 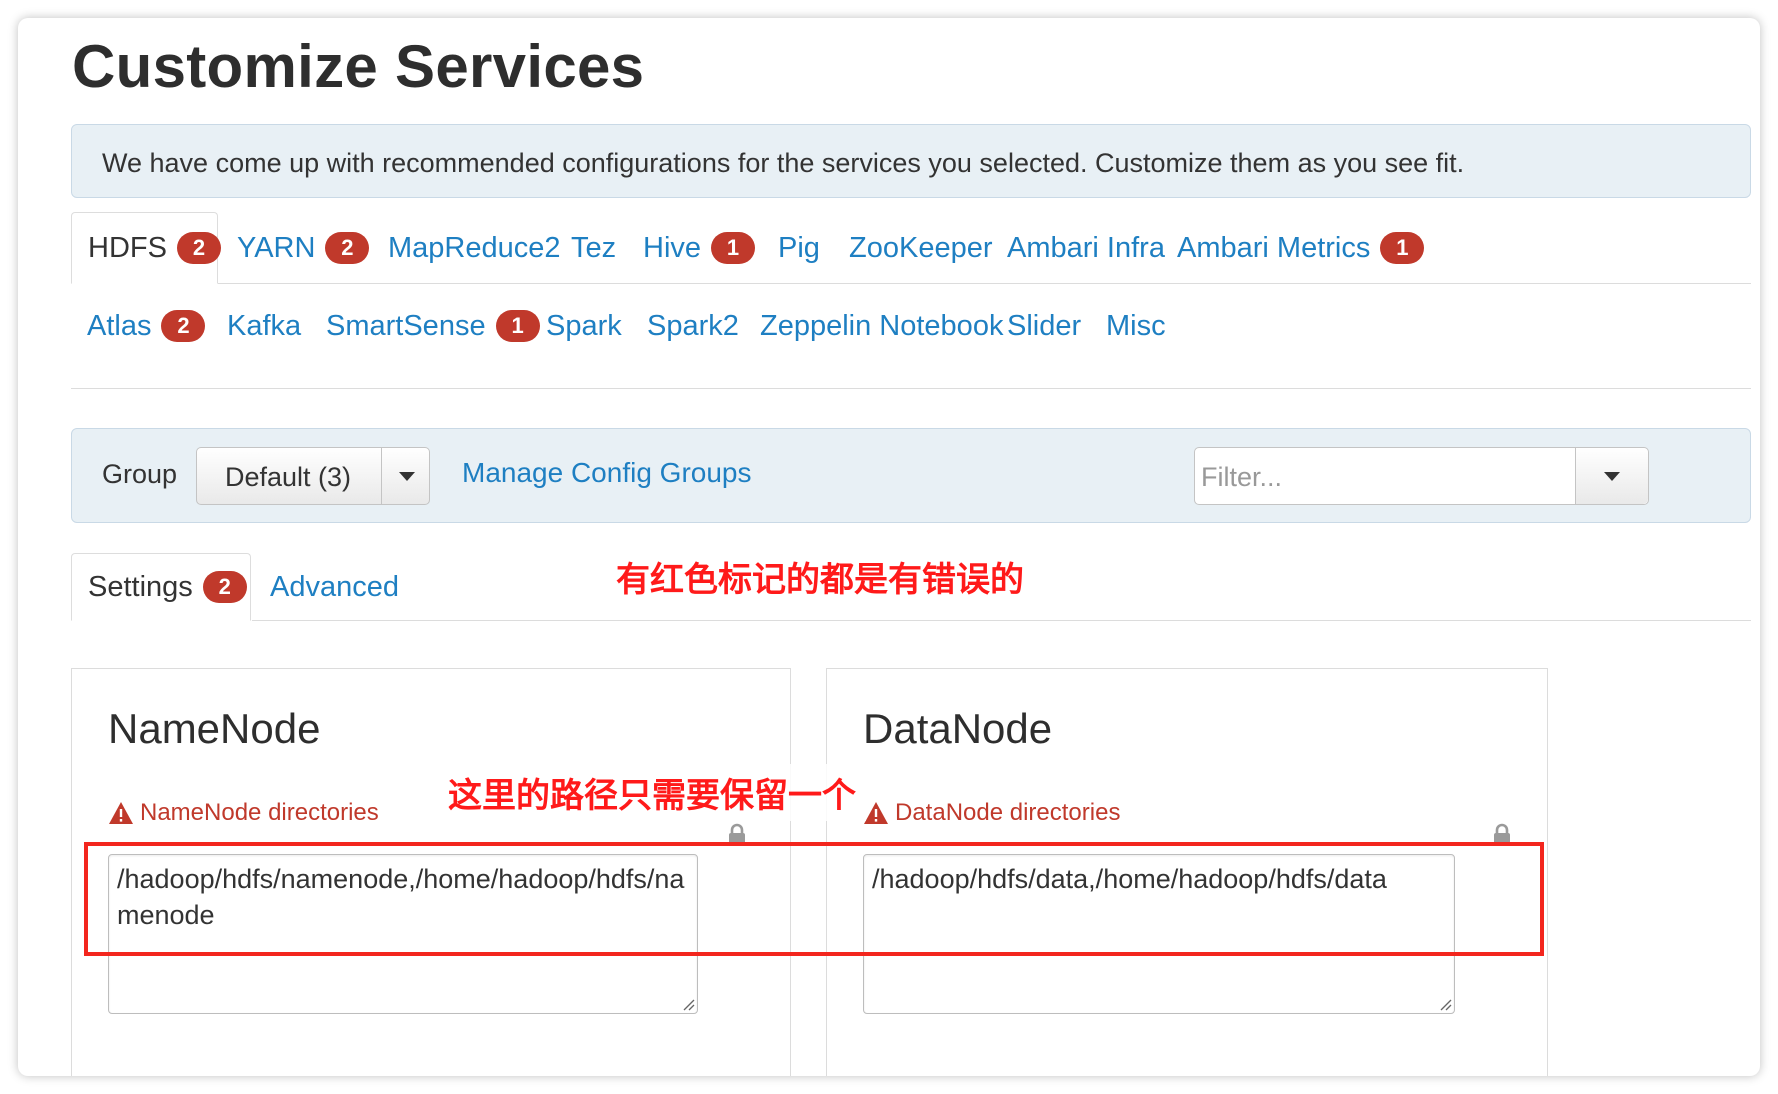 I want to click on filter-input, so click(x=1386, y=477).